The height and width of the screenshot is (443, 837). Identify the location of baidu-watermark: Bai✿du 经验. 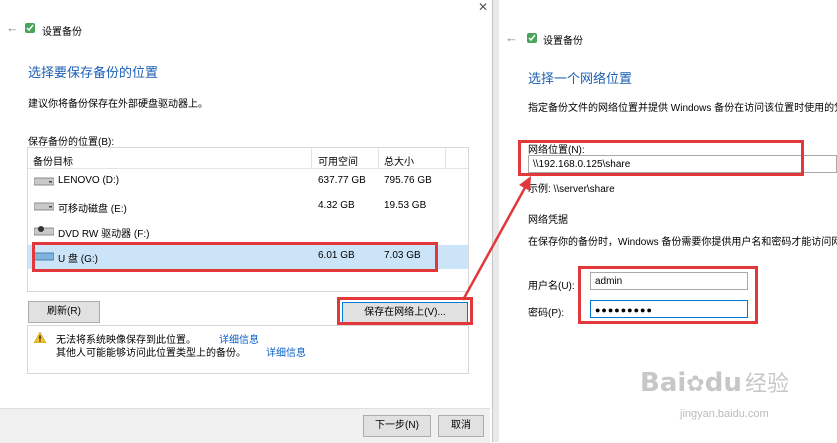
(714, 382).